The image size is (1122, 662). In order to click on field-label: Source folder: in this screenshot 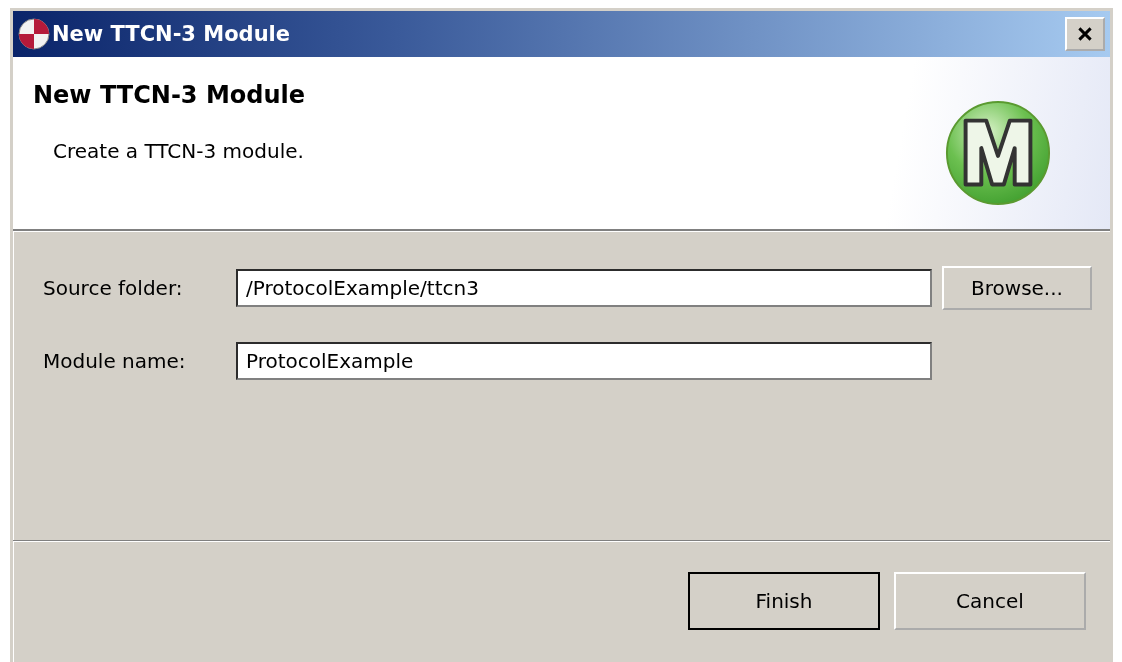, I will do `click(113, 288)`.